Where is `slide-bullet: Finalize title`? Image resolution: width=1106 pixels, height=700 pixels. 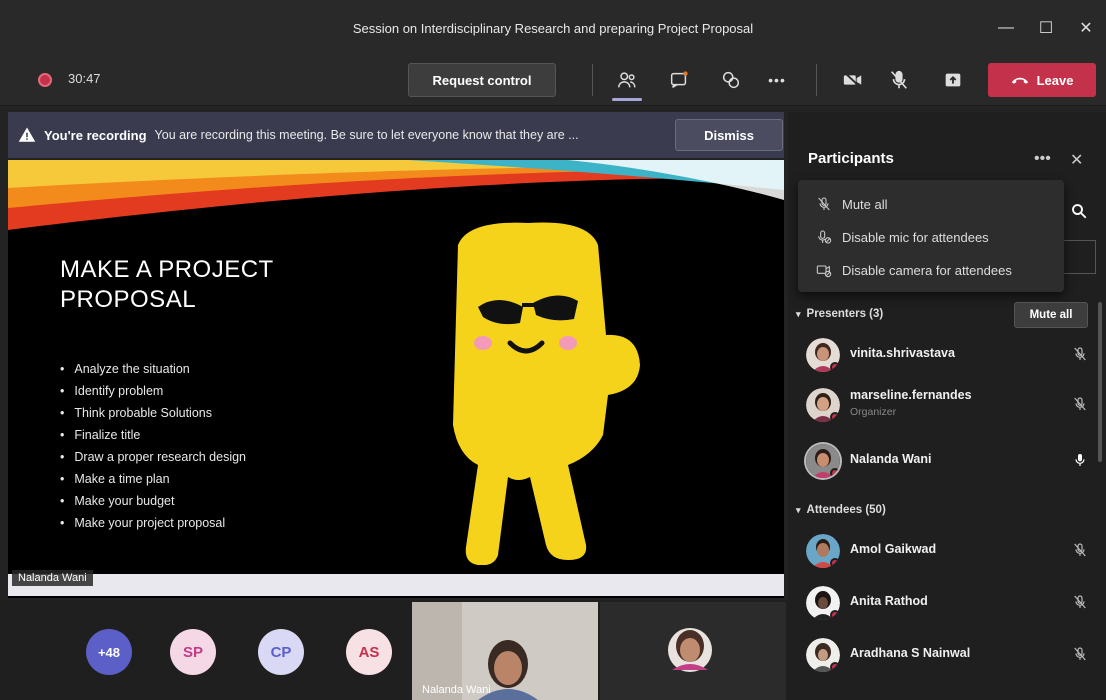 slide-bullet: Finalize title is located at coordinates (153, 435).